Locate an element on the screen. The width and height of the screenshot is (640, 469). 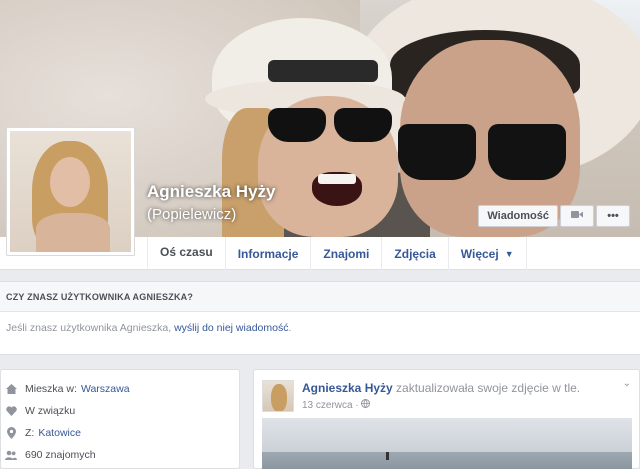
know-text-after: . is located at coordinates (290, 328).